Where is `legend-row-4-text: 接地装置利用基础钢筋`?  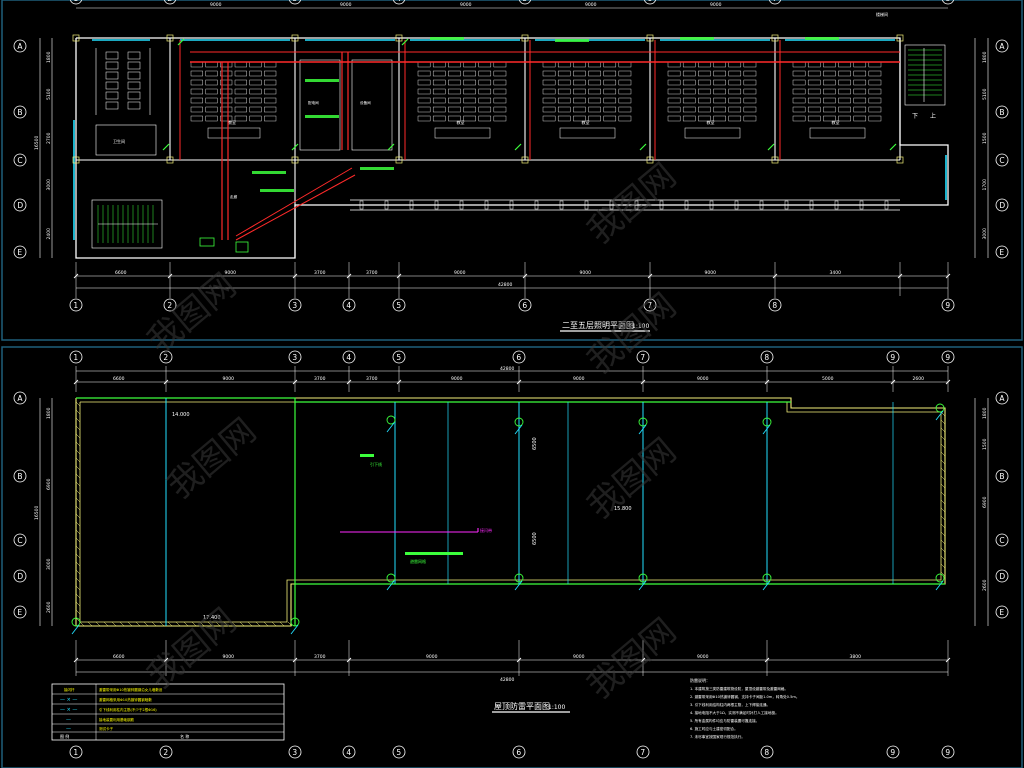
legend-row-4-text: 接地装置利用基础钢筋 is located at coordinates (116, 719).